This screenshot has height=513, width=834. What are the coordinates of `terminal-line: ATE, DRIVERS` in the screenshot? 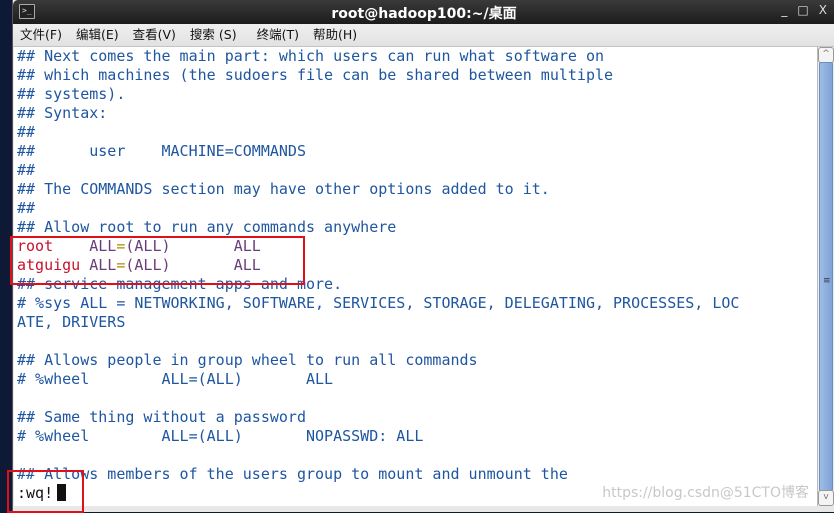 It's located at (71, 322).